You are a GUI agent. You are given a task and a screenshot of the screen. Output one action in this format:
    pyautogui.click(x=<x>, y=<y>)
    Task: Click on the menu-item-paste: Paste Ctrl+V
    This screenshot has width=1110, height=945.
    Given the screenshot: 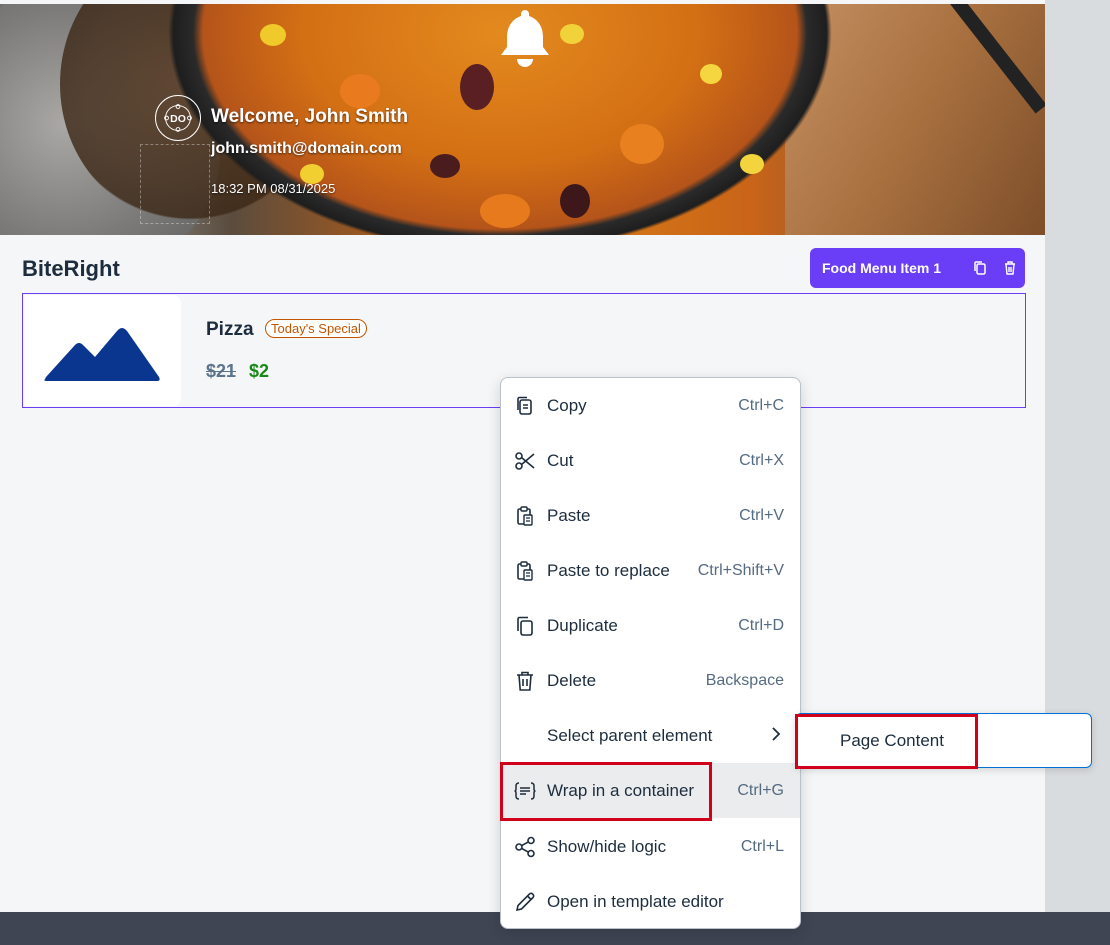 What is the action you would take?
    pyautogui.click(x=650, y=515)
    